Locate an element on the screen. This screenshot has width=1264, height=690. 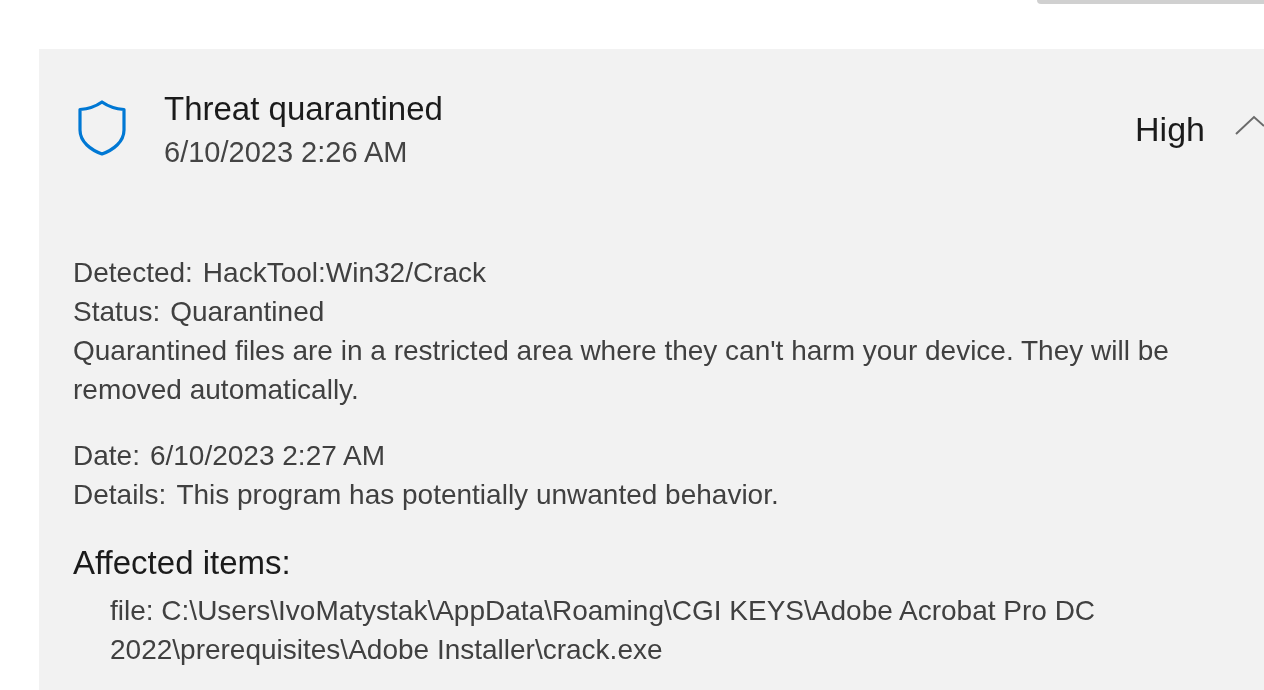
field-value: HackTool:Win32/Crack is located at coordinates (344, 273).